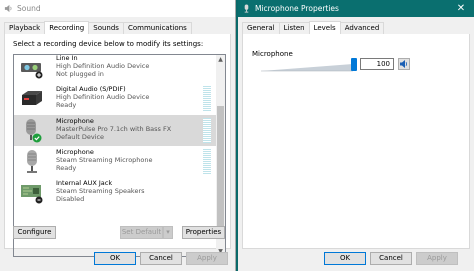  Describe the element at coordinates (141, 232) in the screenshot. I see `set-default-button: Set Default` at that location.